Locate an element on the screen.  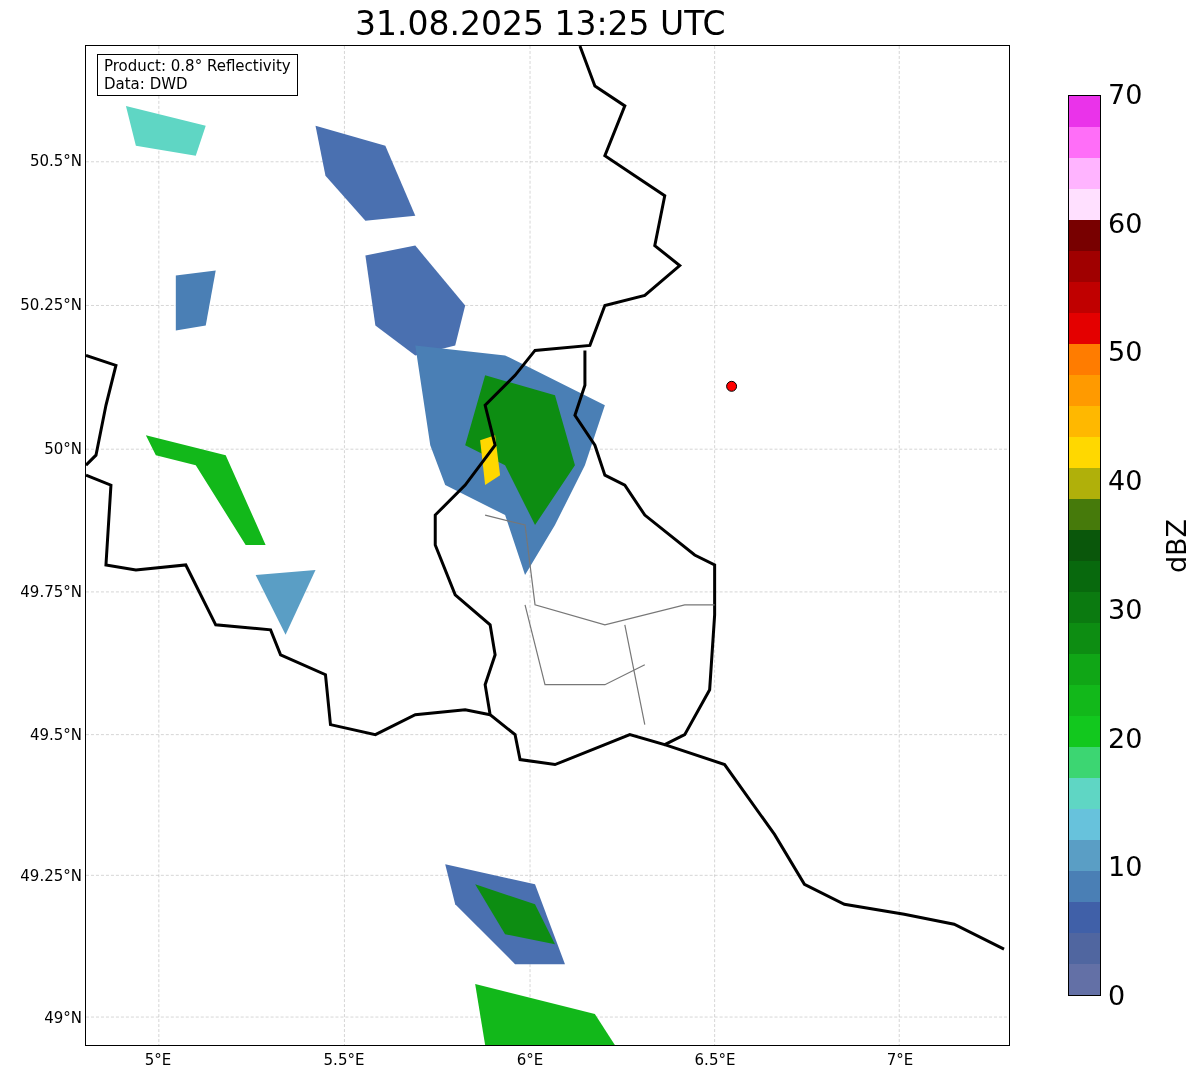
colorbar-tick-label: 60 is located at coordinates (1125, 223).